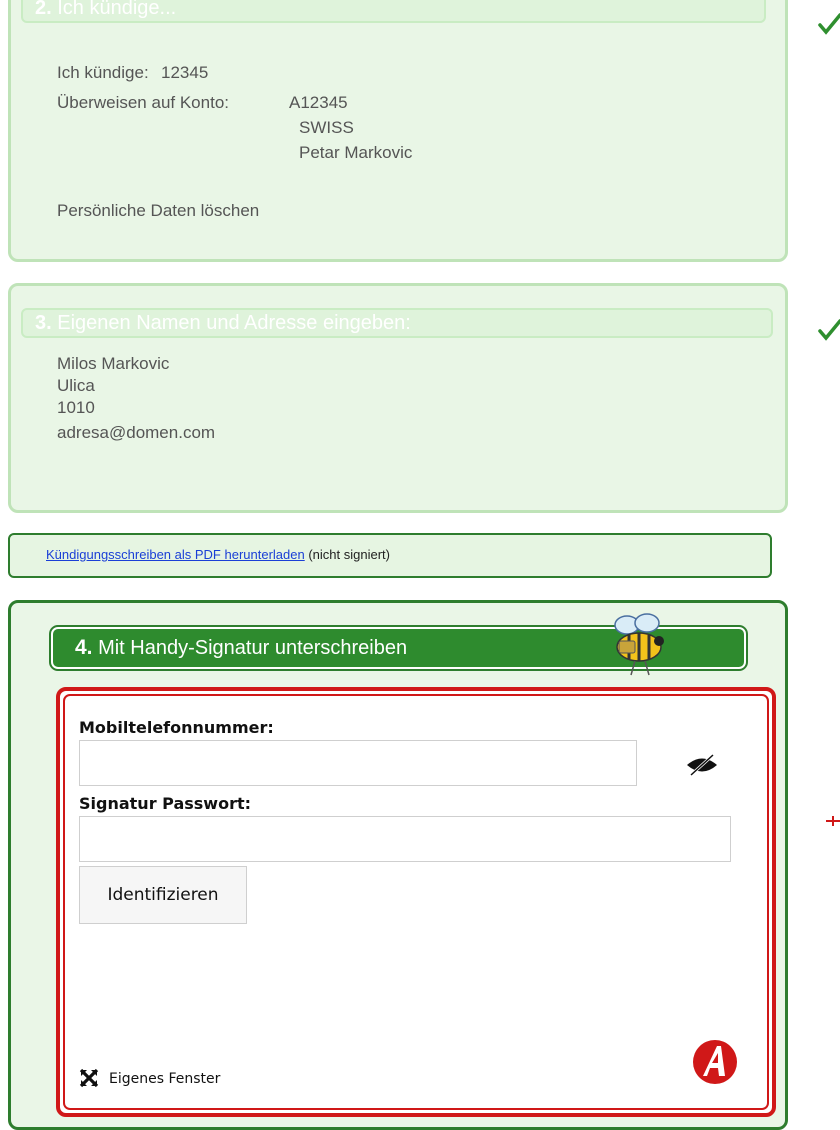 The image size is (840, 1130). I want to click on address-street: Ulica, so click(76, 385).